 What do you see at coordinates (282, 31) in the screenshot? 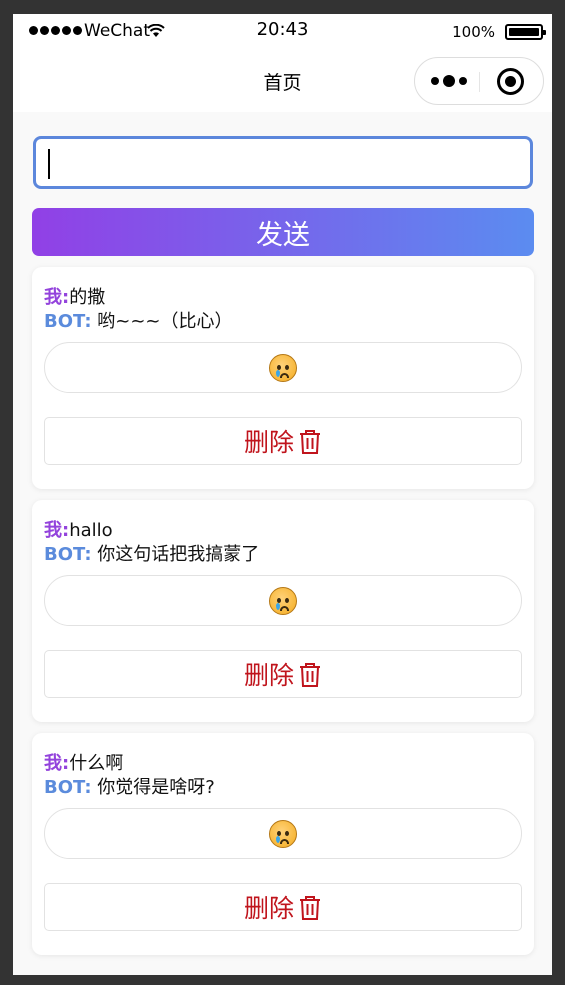
I see `status-bar: WeChat 20:43 100%` at bounding box center [282, 31].